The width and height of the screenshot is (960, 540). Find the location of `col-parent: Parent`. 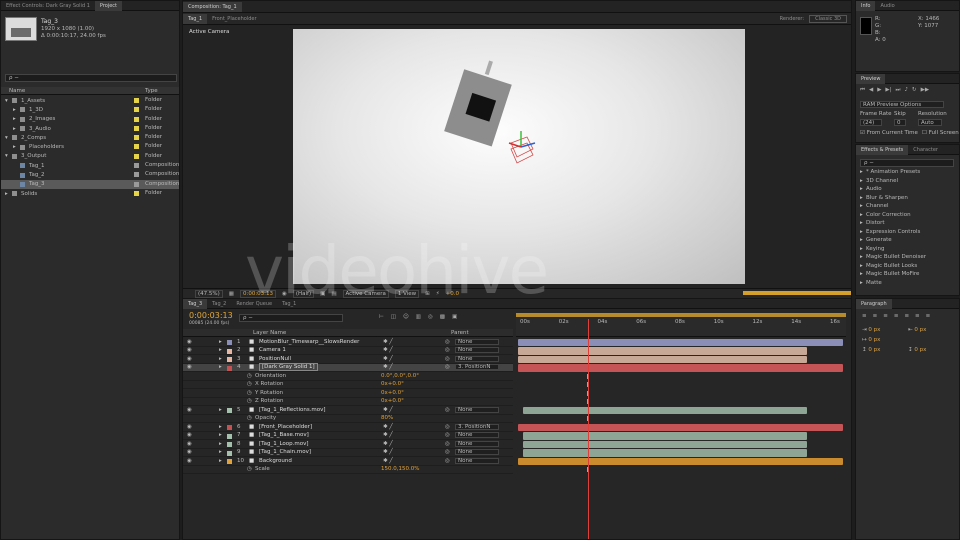

col-parent: Parent is located at coordinates (460, 333).